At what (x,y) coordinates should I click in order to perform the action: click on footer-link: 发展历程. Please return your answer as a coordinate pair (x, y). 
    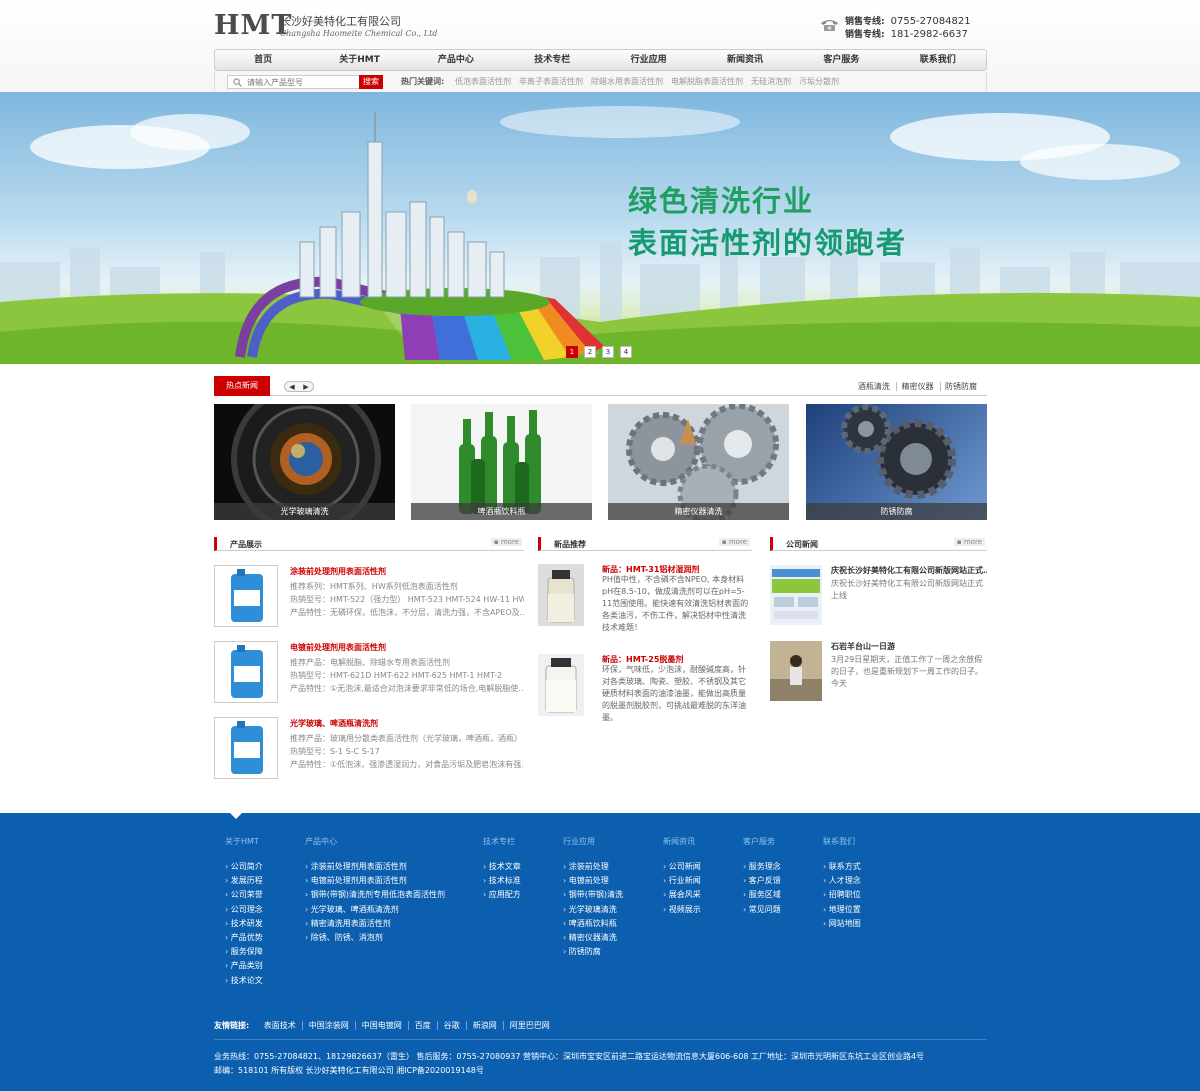
    Looking at the image, I should click on (244, 882).